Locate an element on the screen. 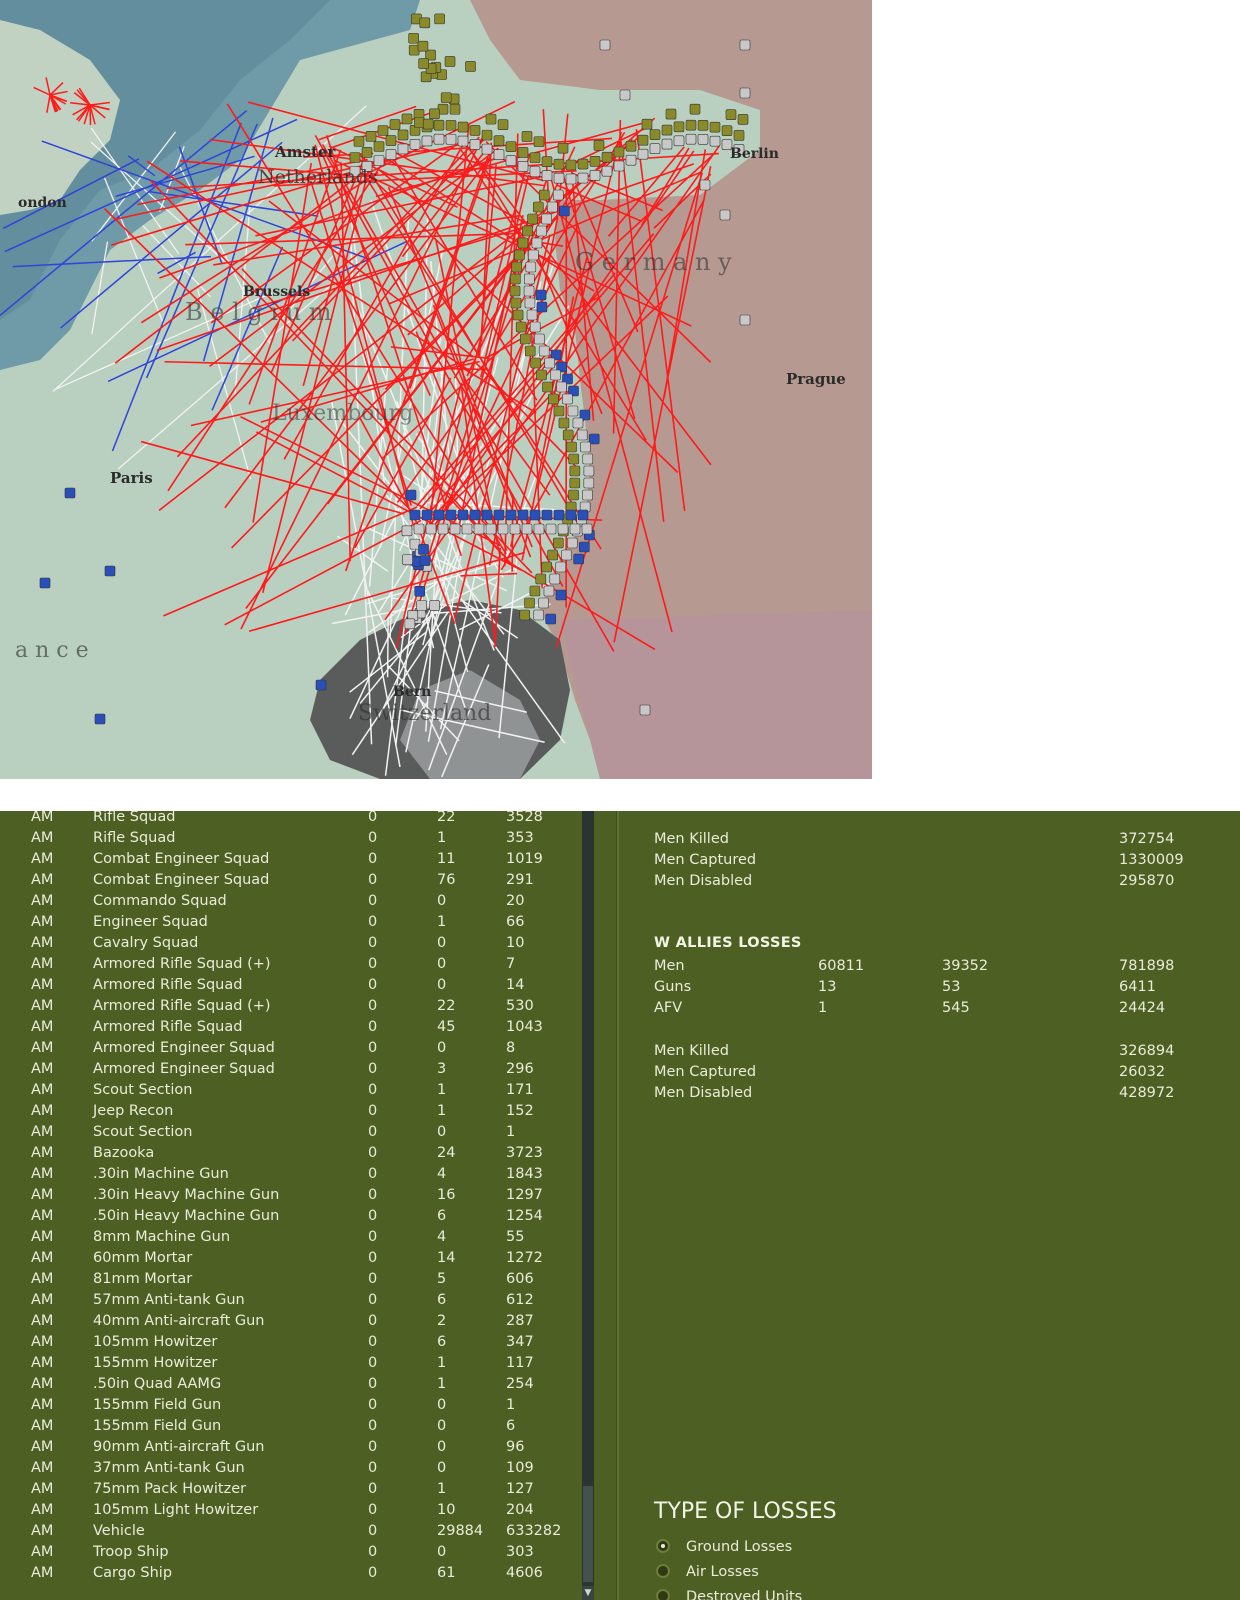  scroll-down-arrow-icon: ▼ is located at coordinates (588, 1593).